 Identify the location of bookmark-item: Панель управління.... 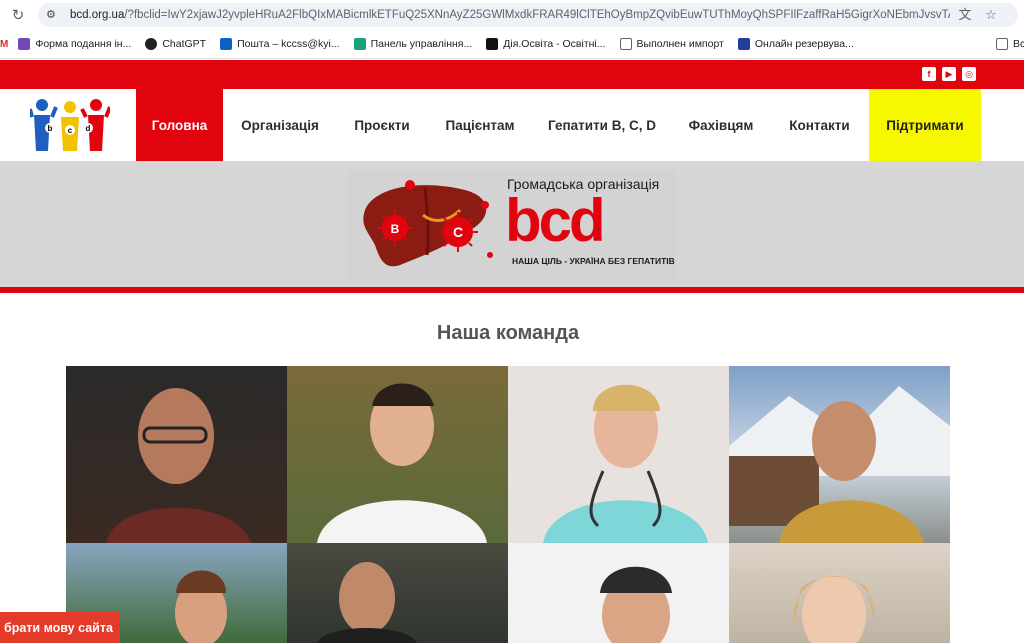
(413, 44).